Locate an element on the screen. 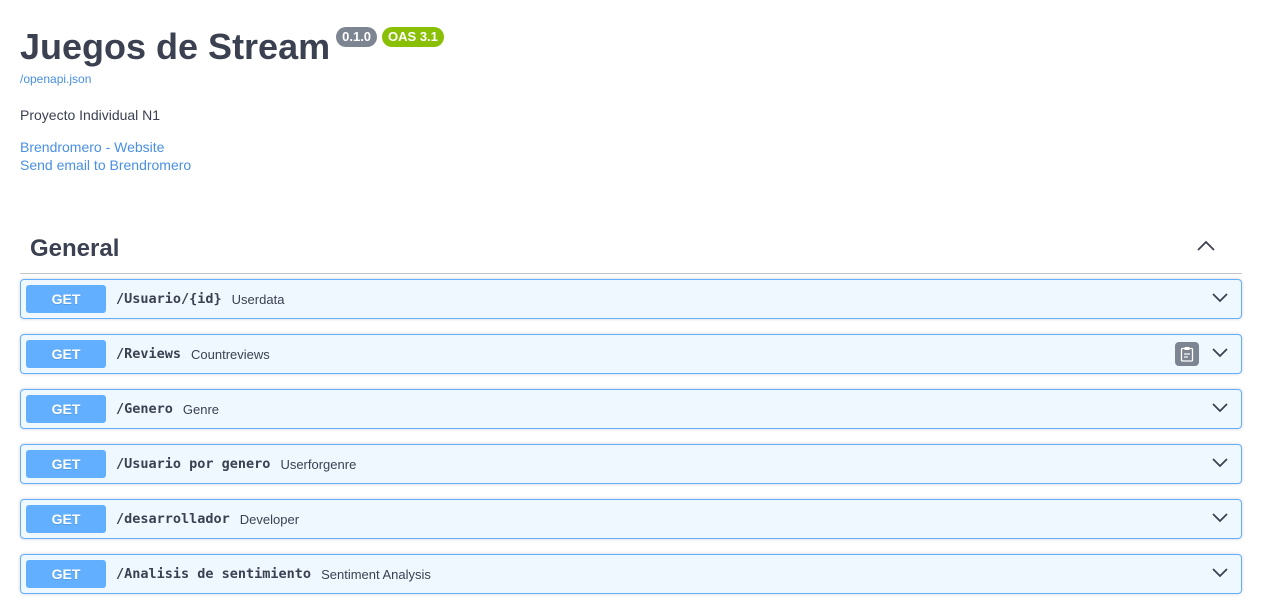  operation-summary: Developer is located at coordinates (269, 519).